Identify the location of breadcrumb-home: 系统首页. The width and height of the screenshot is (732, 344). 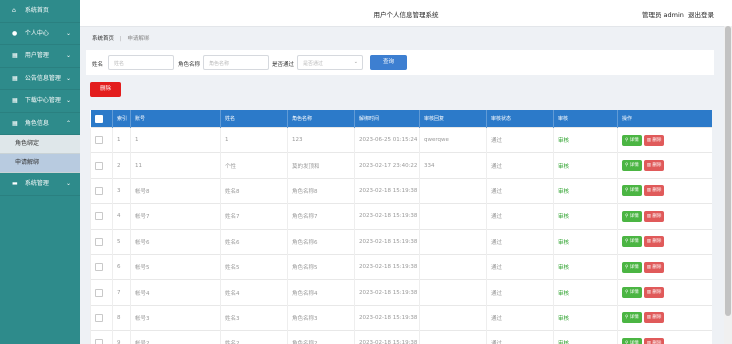
(103, 39).